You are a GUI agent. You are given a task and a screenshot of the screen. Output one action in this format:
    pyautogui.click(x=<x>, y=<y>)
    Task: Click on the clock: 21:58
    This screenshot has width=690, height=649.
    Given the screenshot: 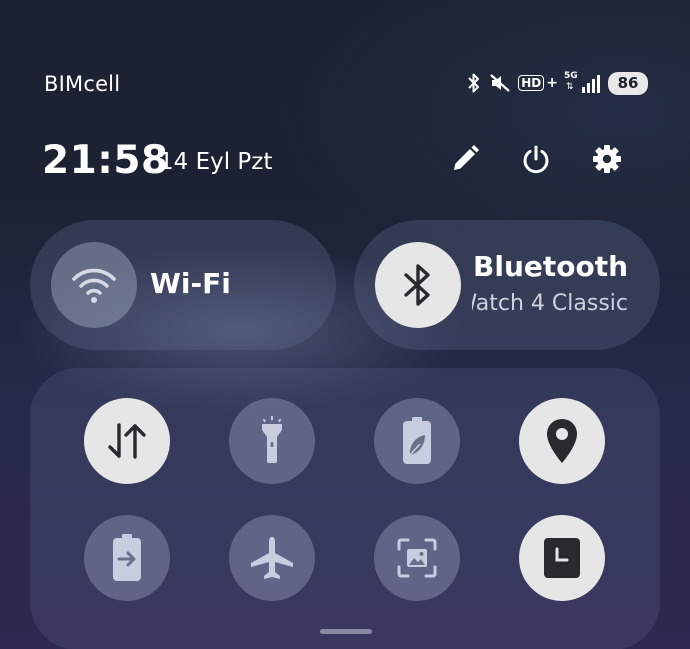 What is the action you would take?
    pyautogui.click(x=105, y=160)
    